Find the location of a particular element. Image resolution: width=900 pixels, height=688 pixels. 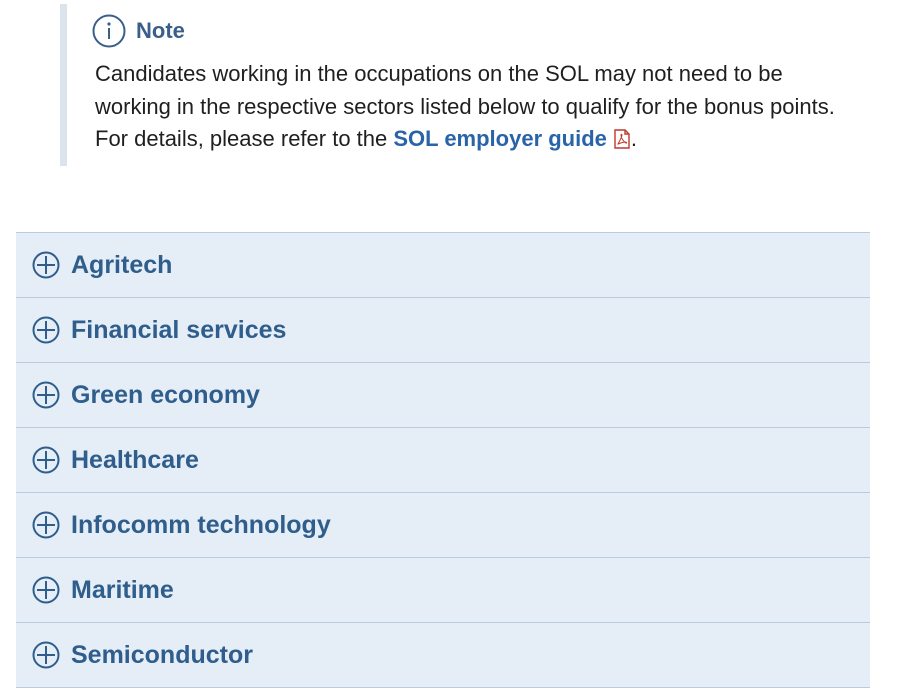

accordion-item-label: Semiconductor is located at coordinates (162, 654).